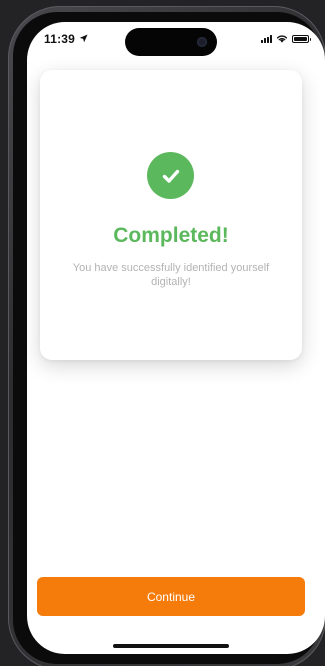 This screenshot has width=325, height=666. What do you see at coordinates (202, 42) in the screenshot?
I see `front-camera-icon` at bounding box center [202, 42].